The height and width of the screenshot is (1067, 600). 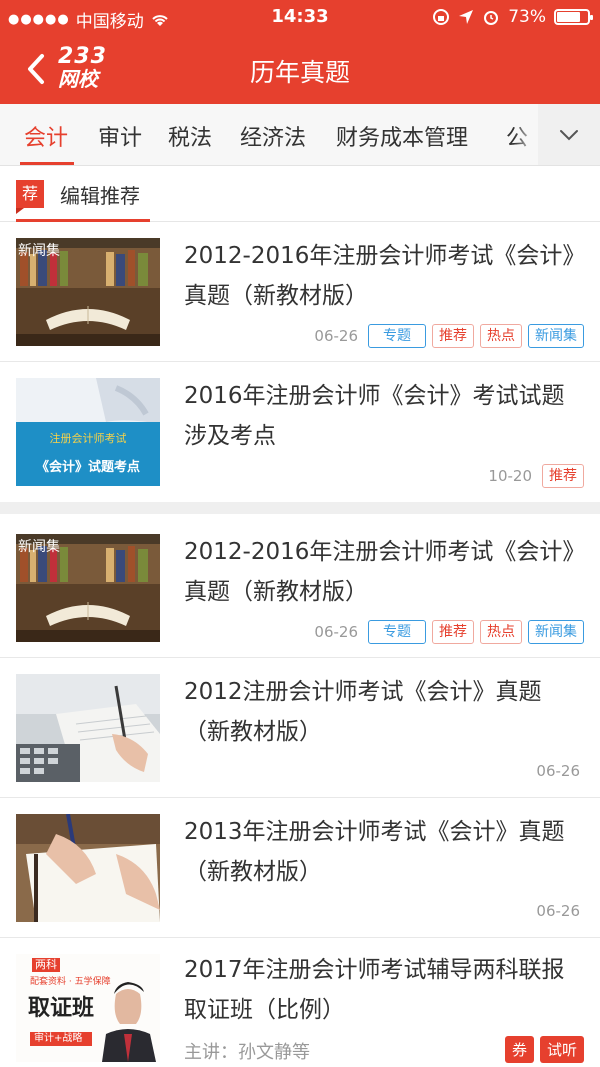 I want to click on section-title: 编辑推荐, so click(x=100, y=196).